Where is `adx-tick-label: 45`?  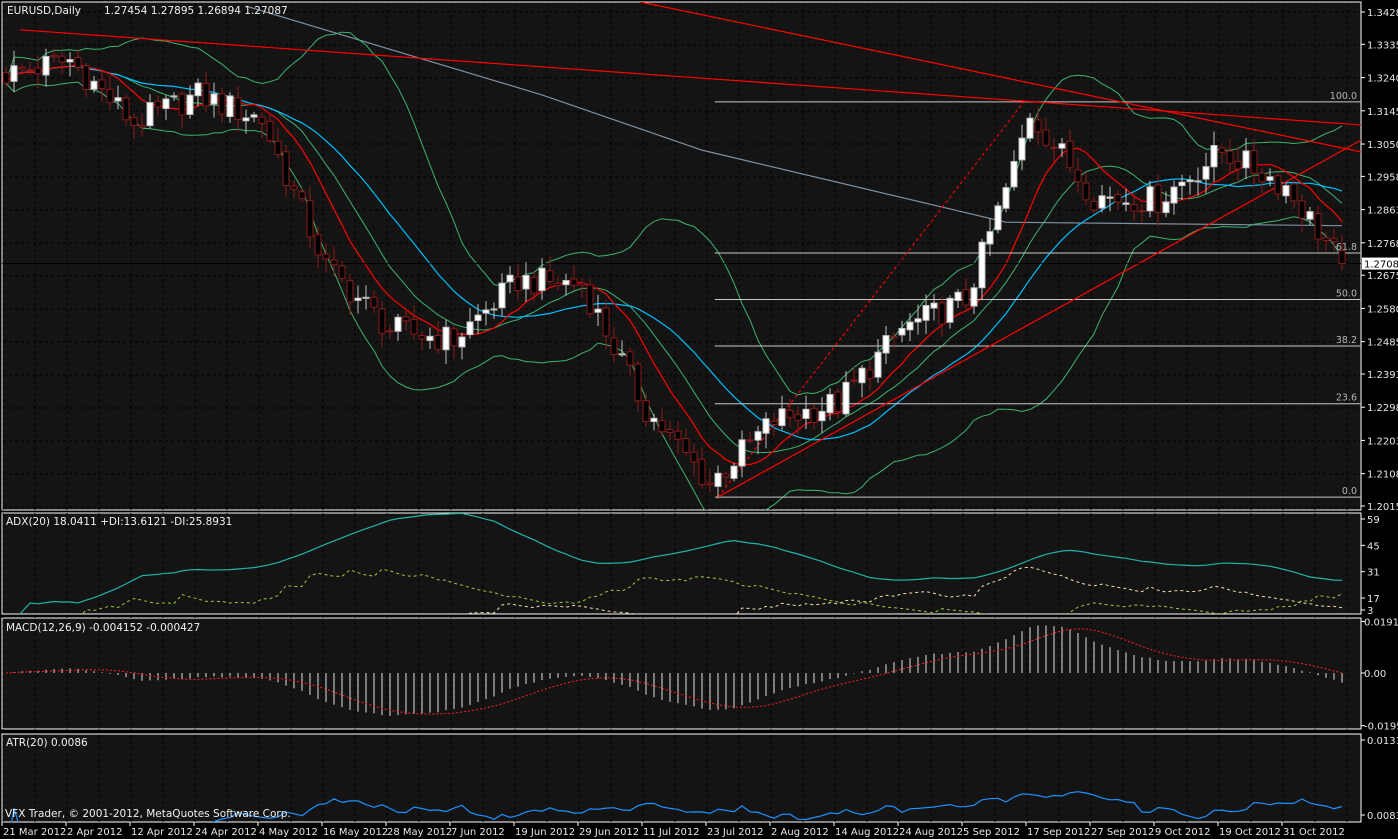
adx-tick-label: 45 is located at coordinates (1373, 546).